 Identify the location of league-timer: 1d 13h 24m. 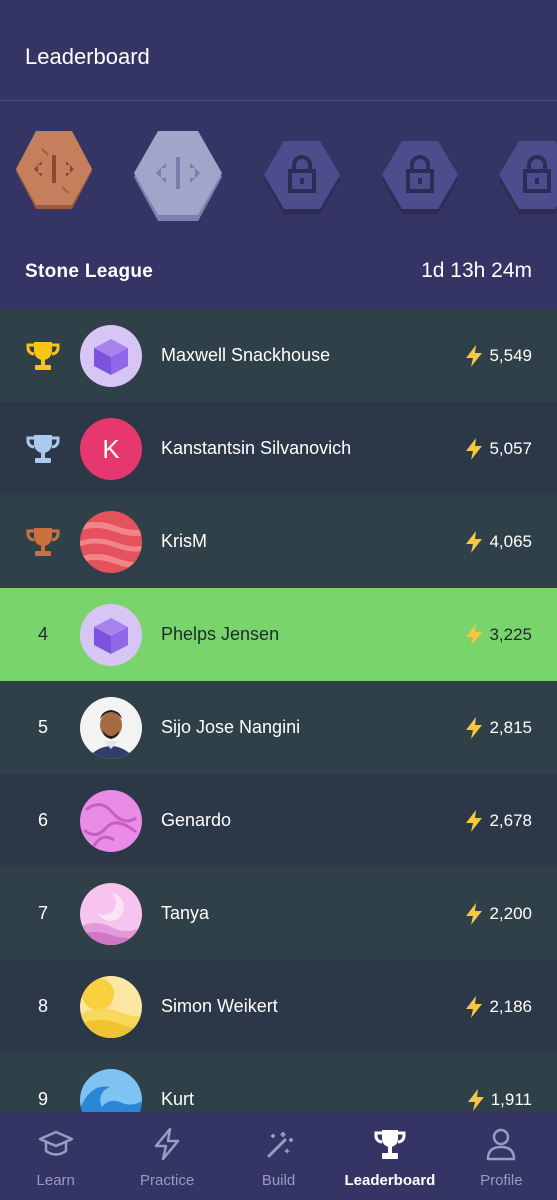
(476, 270).